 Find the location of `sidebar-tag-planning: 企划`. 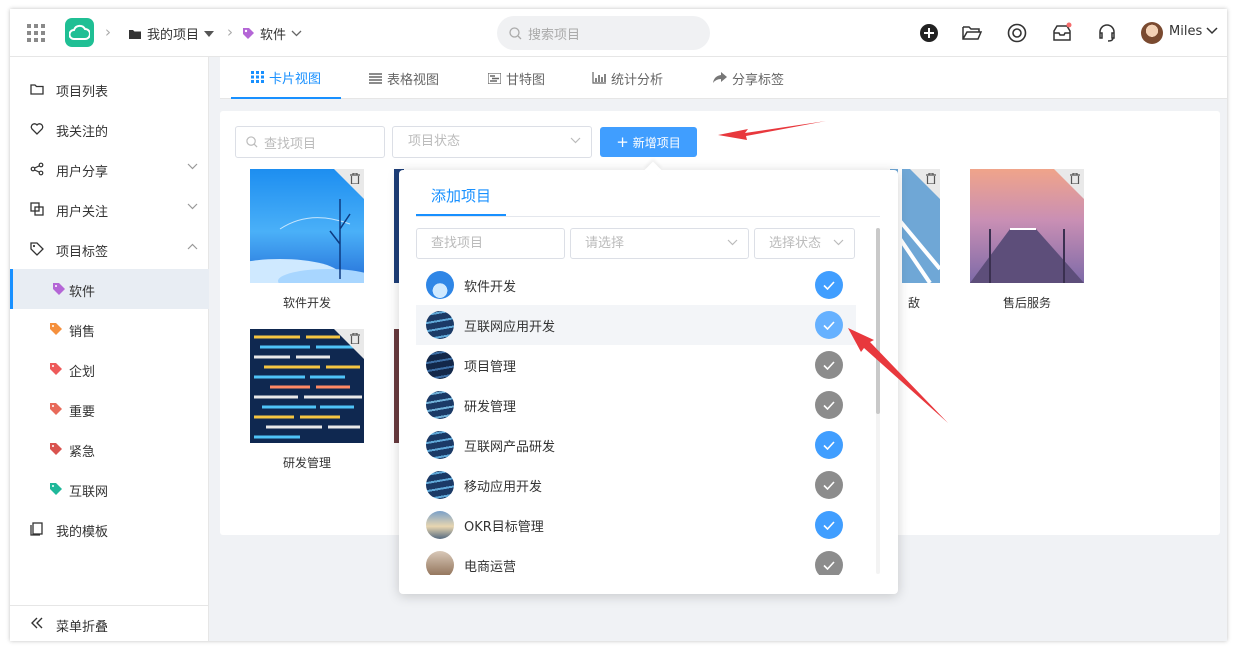

sidebar-tag-planning: 企划 is located at coordinates (109, 369).